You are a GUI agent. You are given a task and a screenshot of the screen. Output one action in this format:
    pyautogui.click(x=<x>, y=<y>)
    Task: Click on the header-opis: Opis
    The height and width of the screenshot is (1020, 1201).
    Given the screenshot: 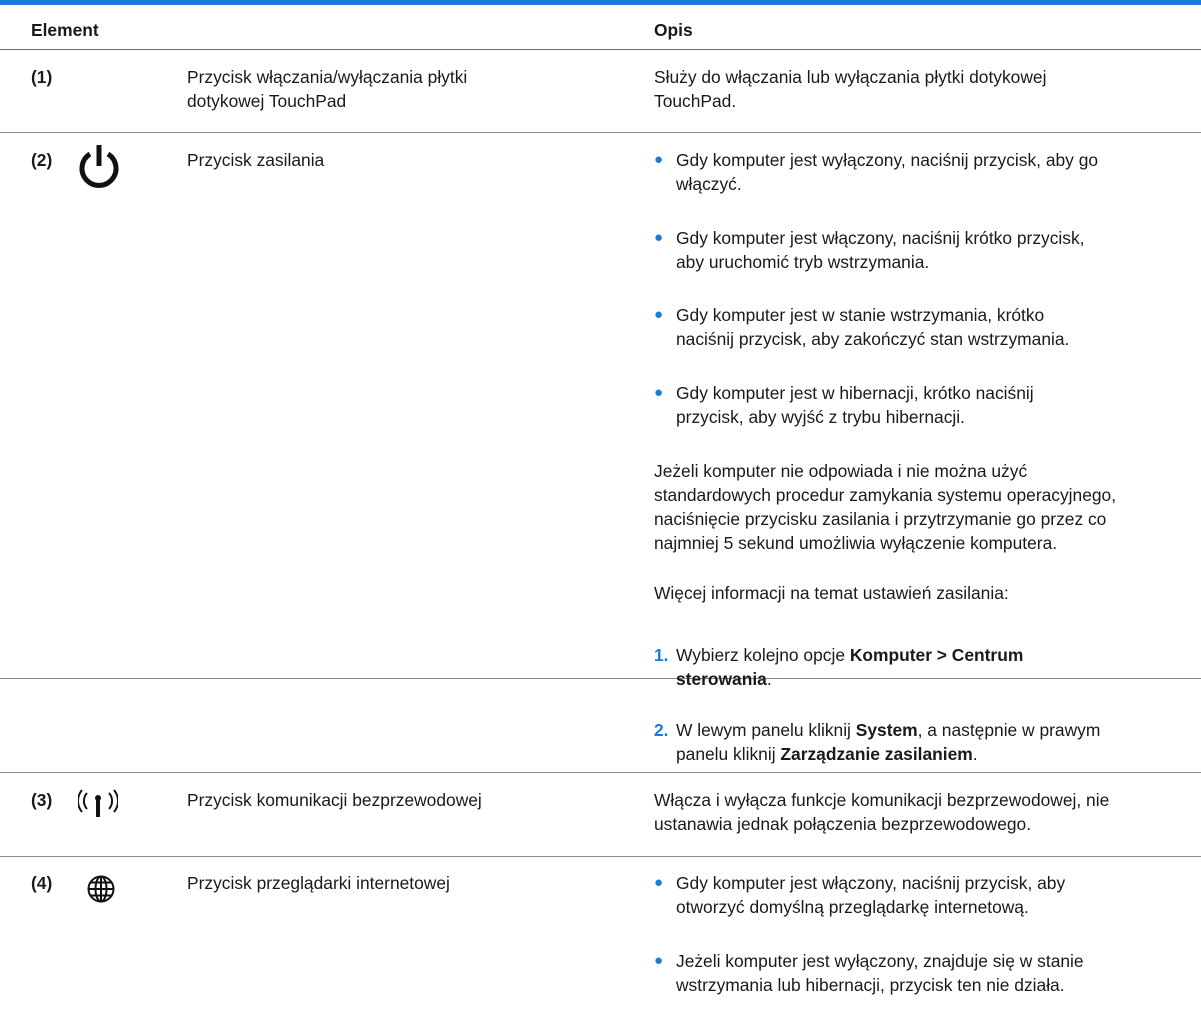 What is the action you would take?
    pyautogui.click(x=673, y=30)
    